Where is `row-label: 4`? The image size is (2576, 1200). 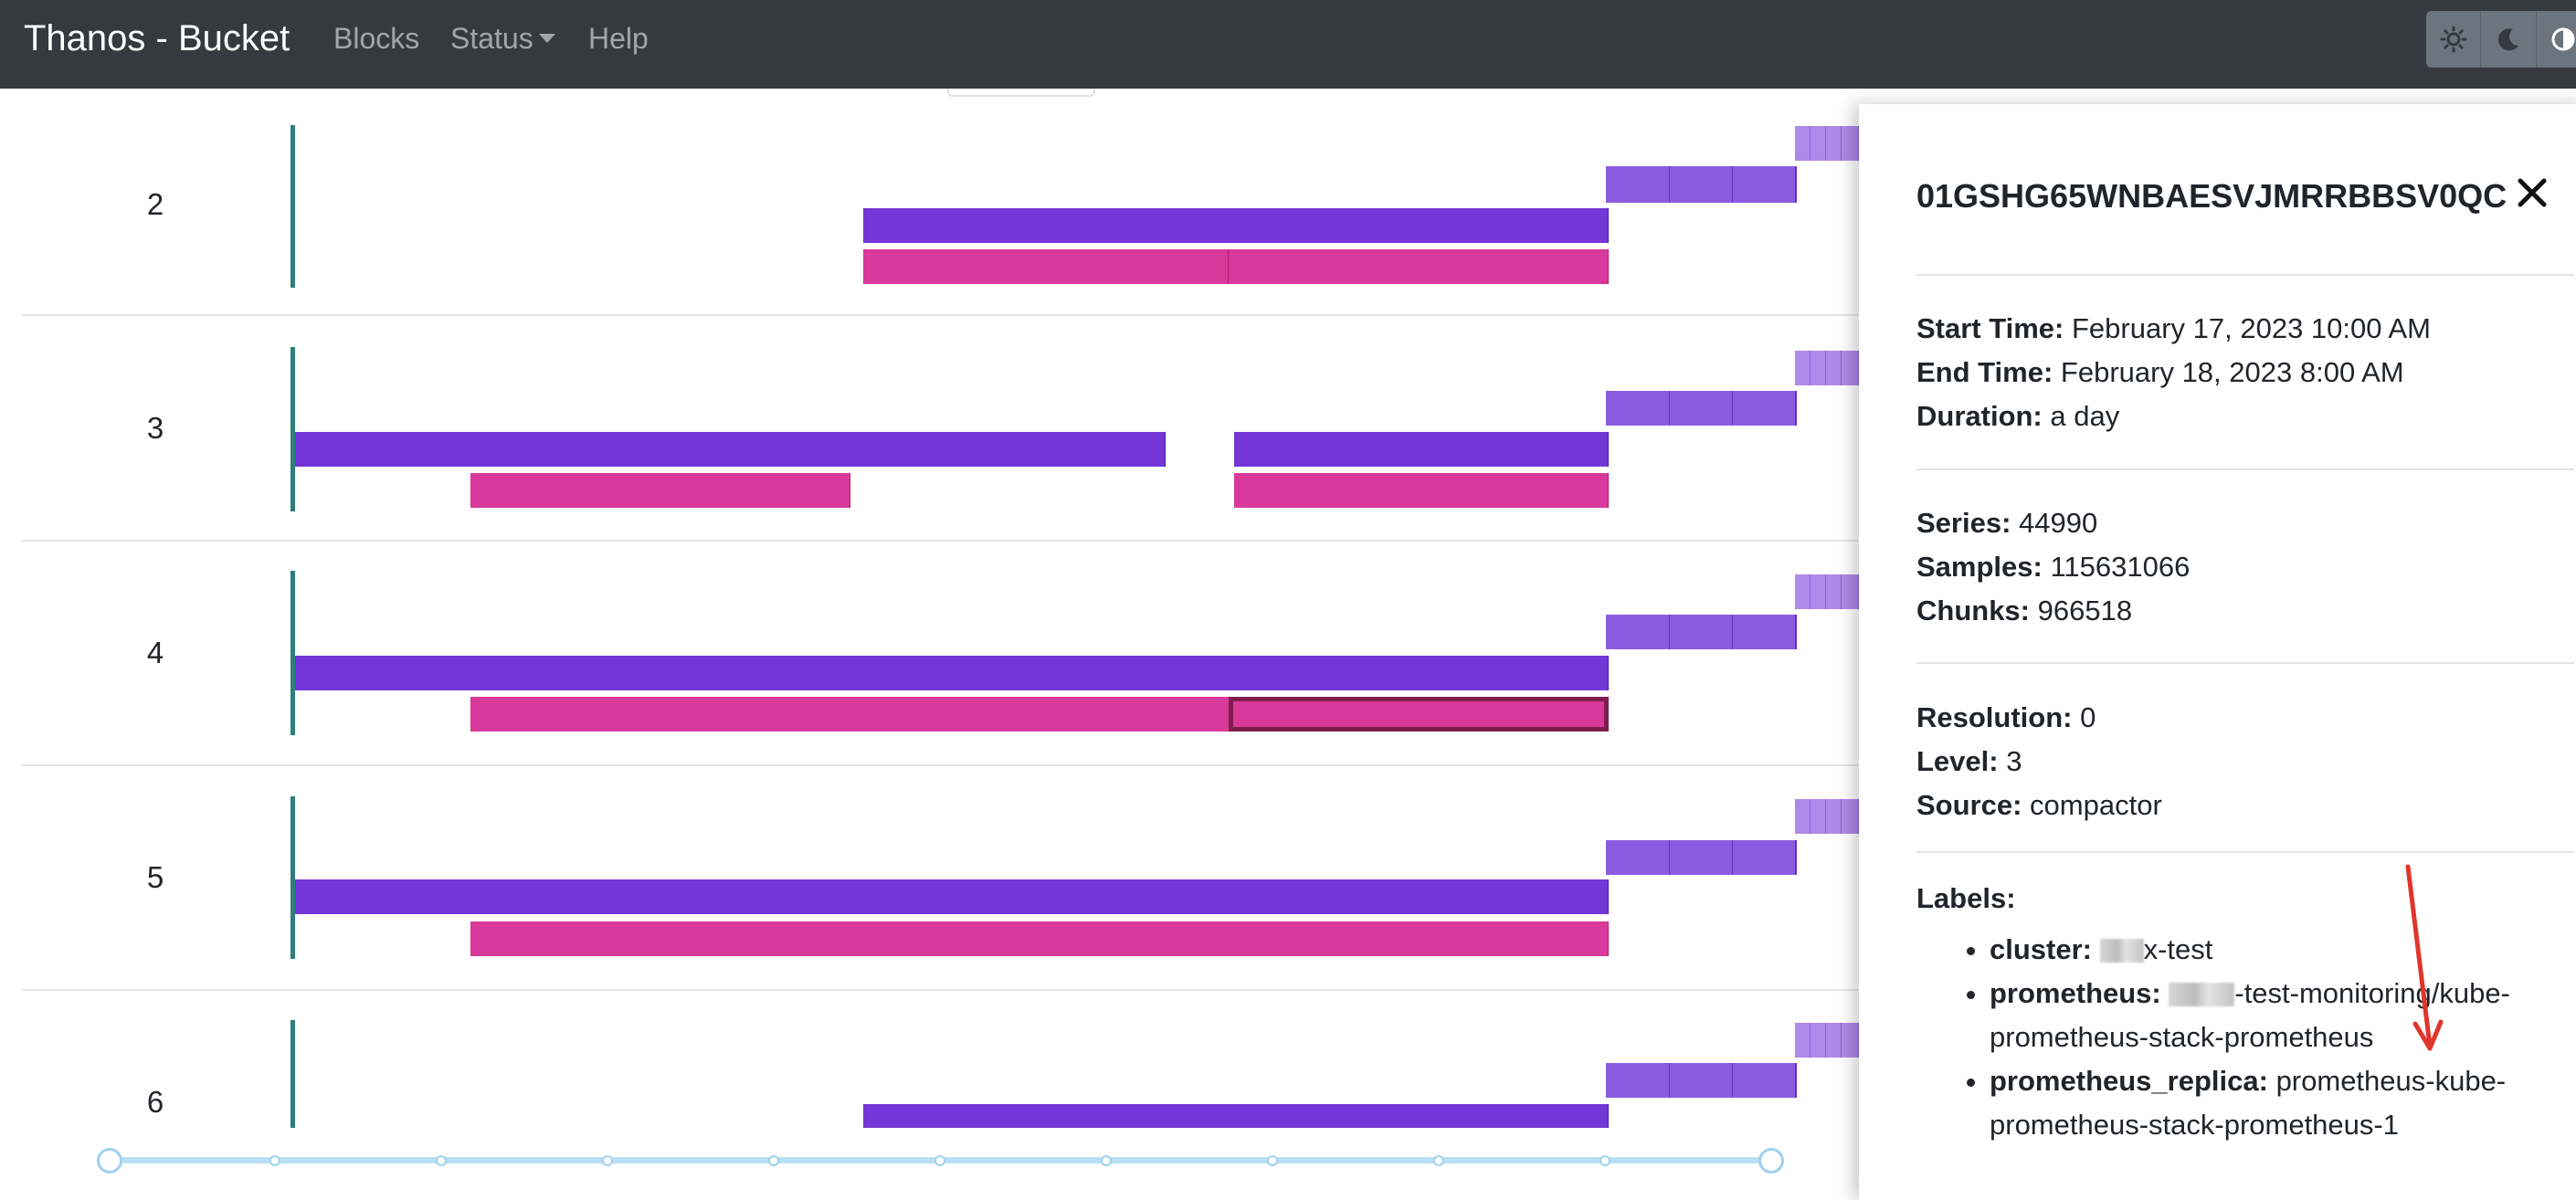
row-label: 4 is located at coordinates (155, 652).